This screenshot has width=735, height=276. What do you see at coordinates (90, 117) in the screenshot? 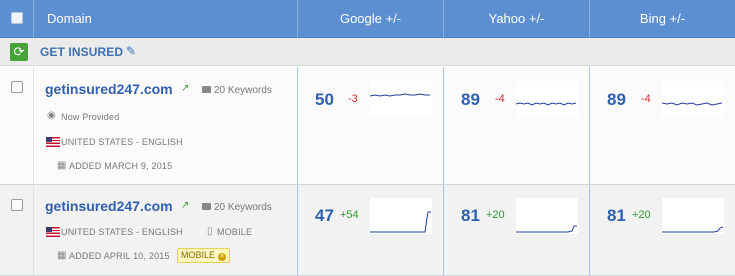
I see `status-text: Now Provided` at bounding box center [90, 117].